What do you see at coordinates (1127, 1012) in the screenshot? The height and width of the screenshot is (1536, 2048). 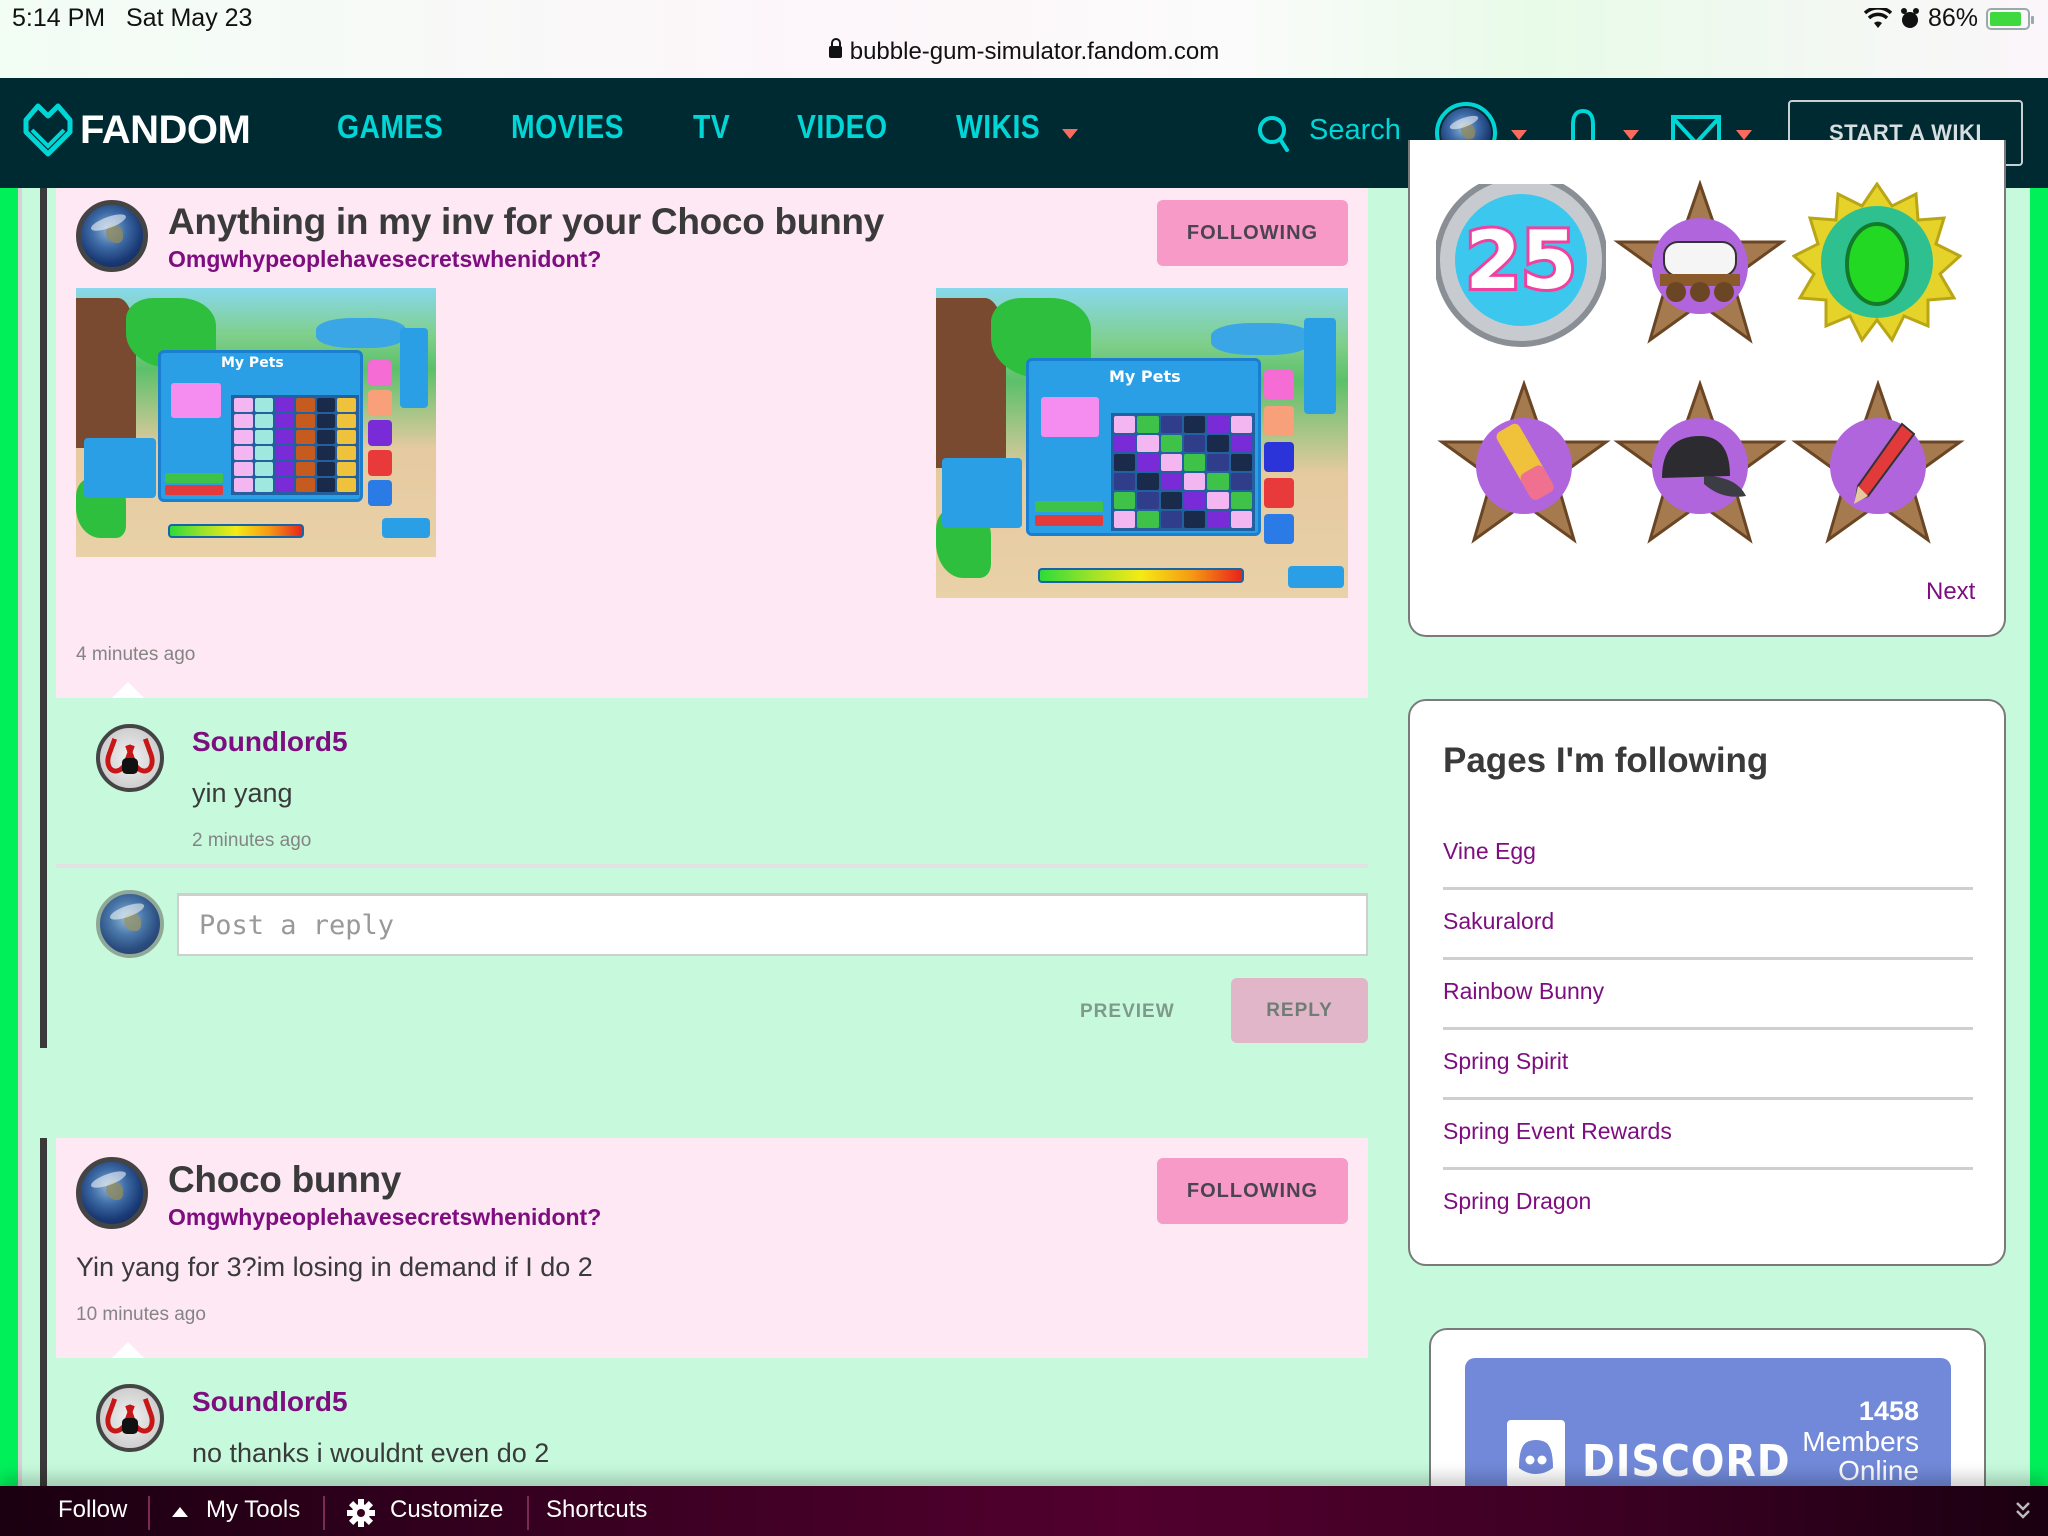 I see `preview-button: PREVIEW` at bounding box center [1127, 1012].